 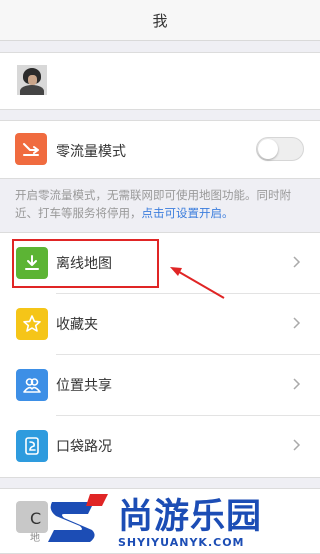 I want to click on zero-traffic-label: 零流量模式, so click(x=91, y=152).